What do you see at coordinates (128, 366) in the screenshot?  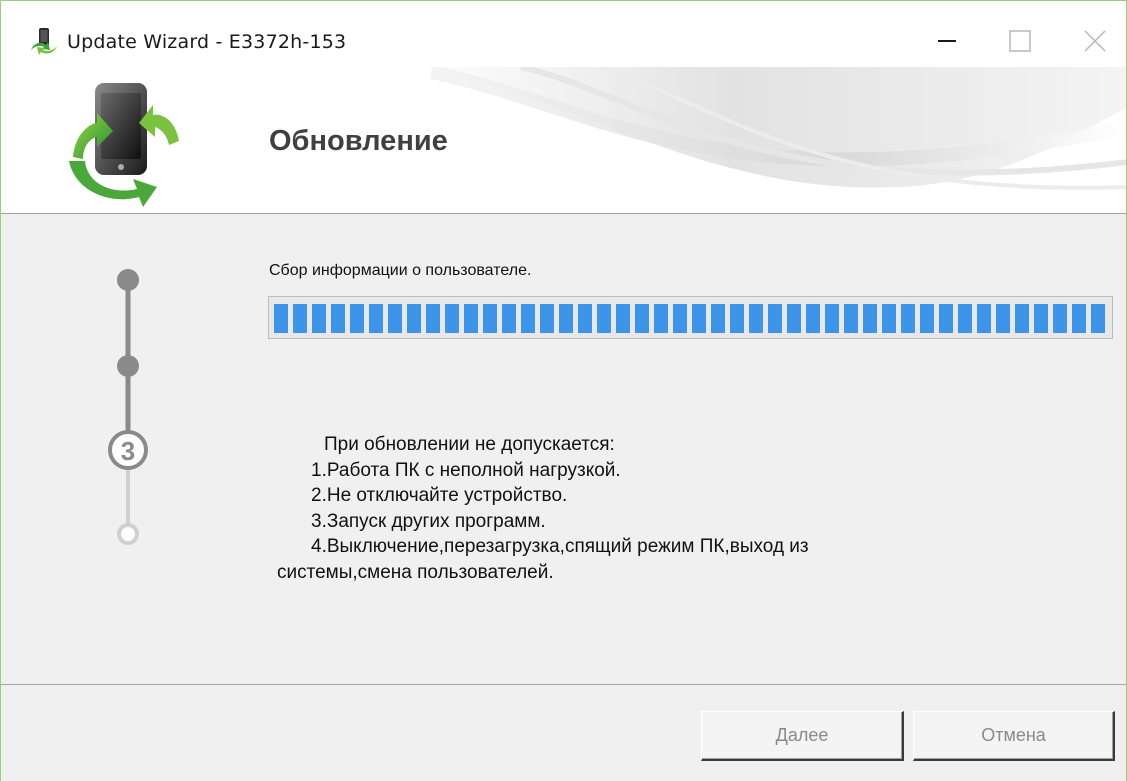 I see `step-2-dot` at bounding box center [128, 366].